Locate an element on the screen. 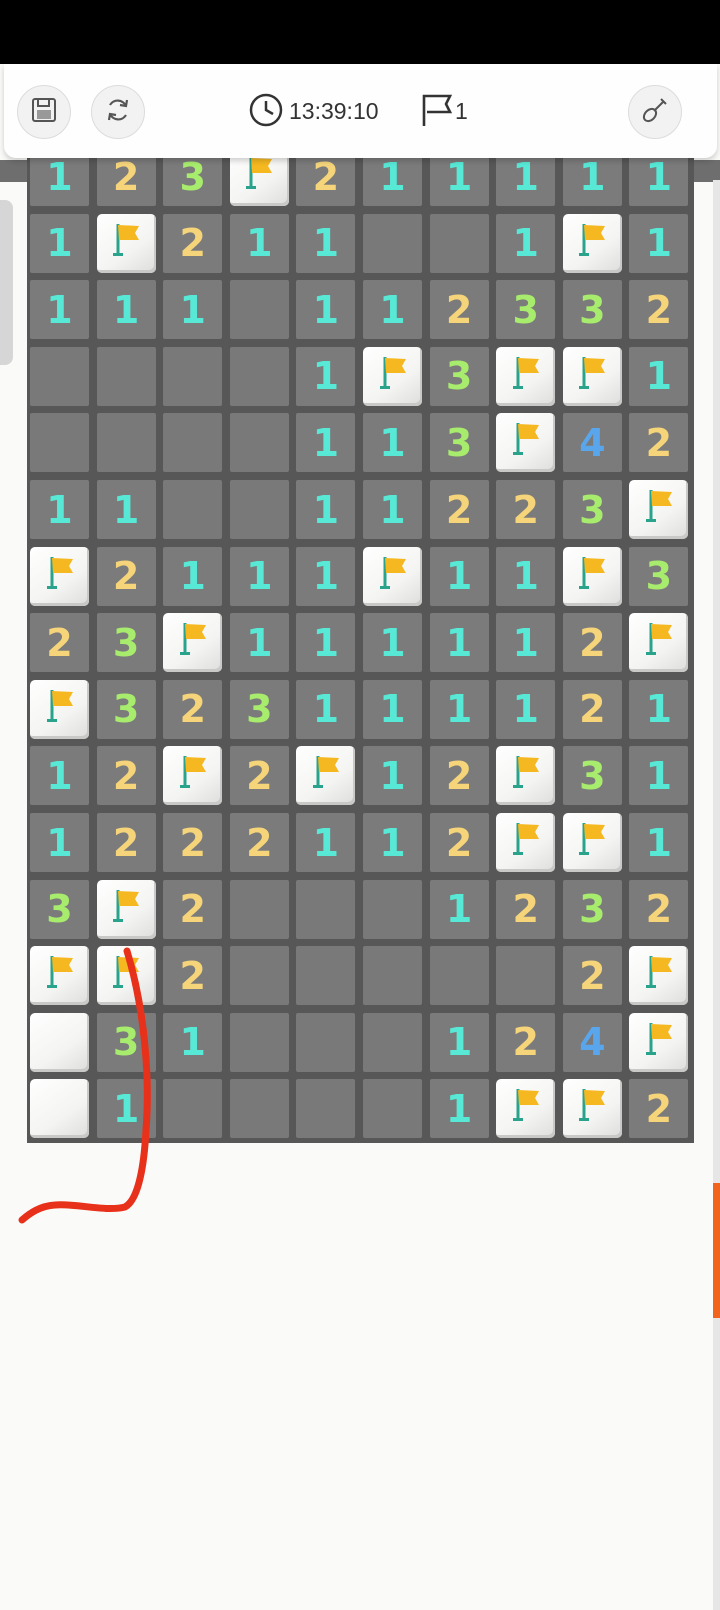 This screenshot has width=720, height=1610. scrollbar-thumb is located at coordinates (716, 1250).